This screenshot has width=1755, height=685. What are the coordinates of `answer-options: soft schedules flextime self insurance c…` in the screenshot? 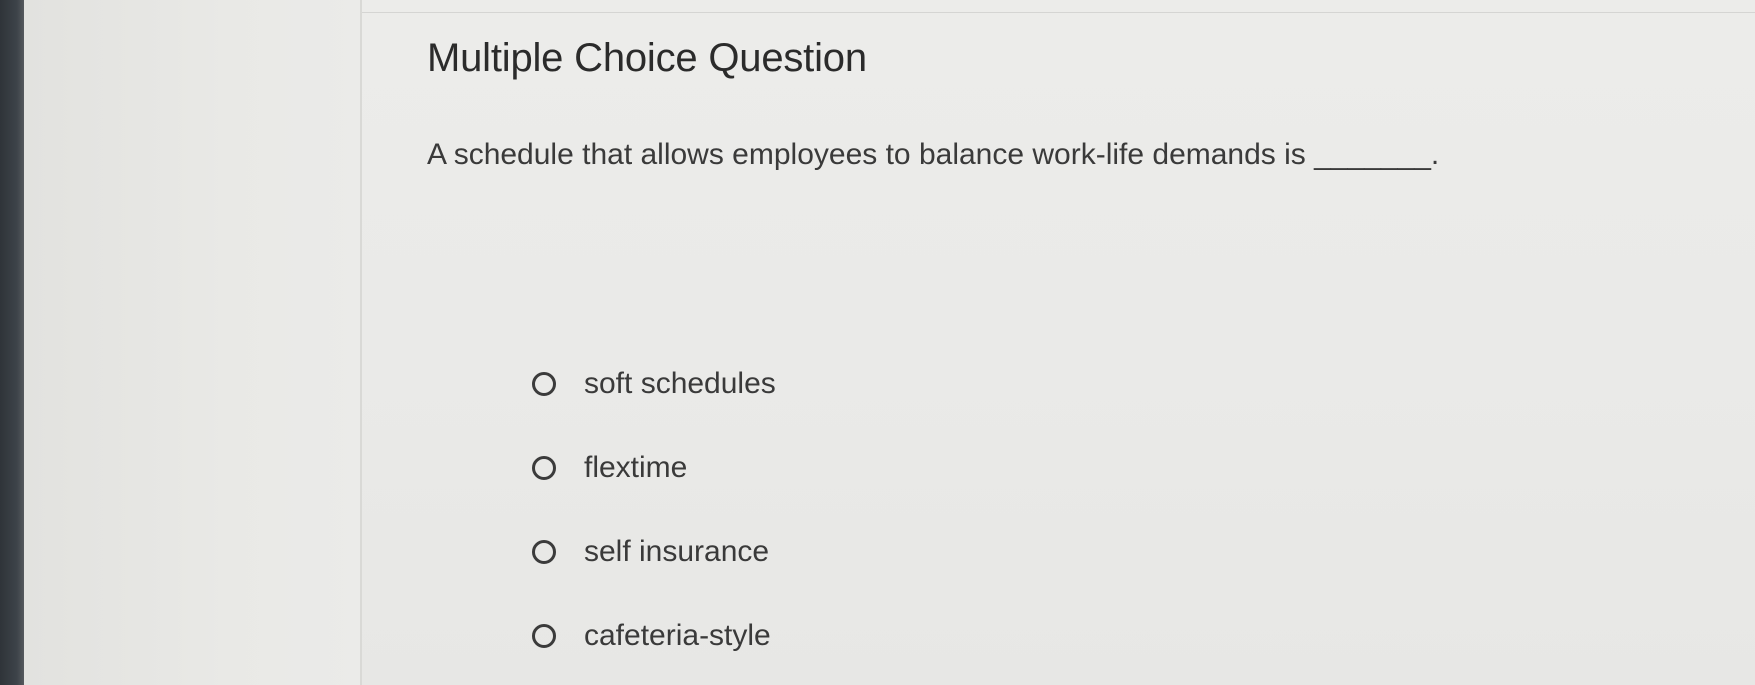 It's located at (654, 510).